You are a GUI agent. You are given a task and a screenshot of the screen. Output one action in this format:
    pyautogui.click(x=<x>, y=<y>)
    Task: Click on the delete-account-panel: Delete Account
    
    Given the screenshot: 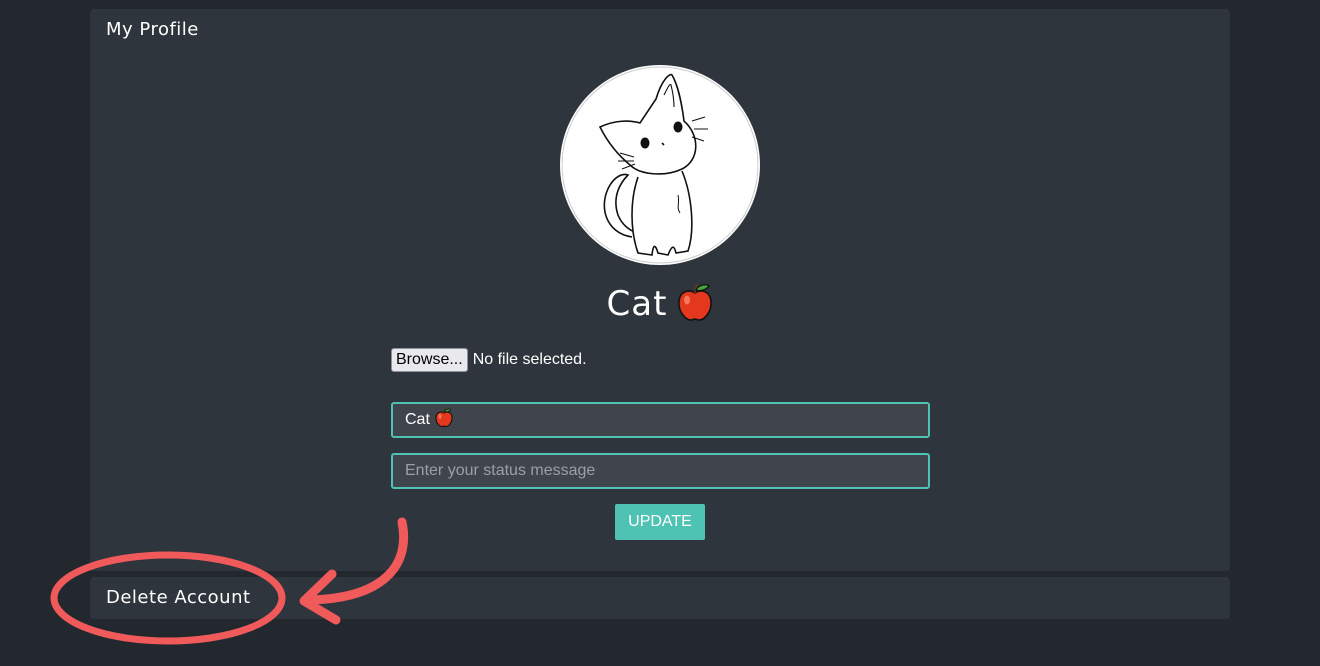 What is the action you would take?
    pyautogui.click(x=660, y=598)
    